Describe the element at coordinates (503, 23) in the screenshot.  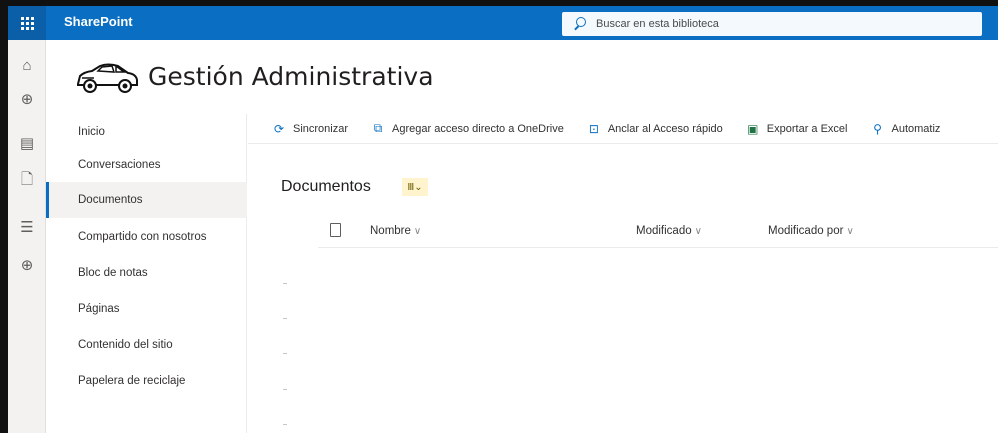
I see `suite-bar: SharePoint Buscar en esta biblioteca` at that location.